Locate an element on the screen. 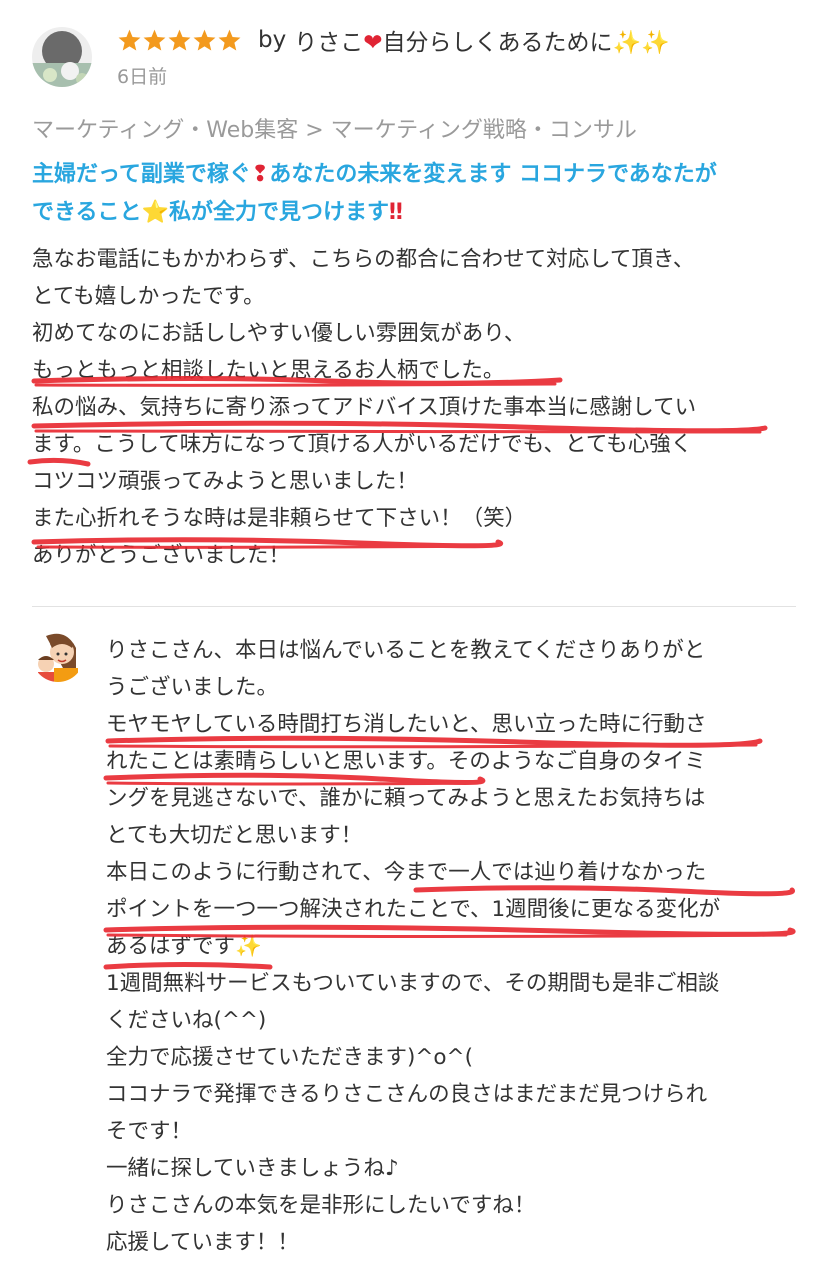  reply-line: 応援しています！！ is located at coordinates (202, 1242).